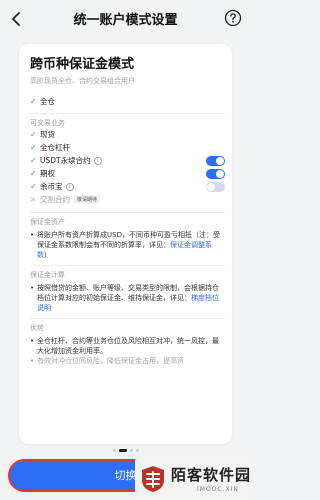  Describe the element at coordinates (153, 479) in the screenshot. I see `logo-icon` at that location.